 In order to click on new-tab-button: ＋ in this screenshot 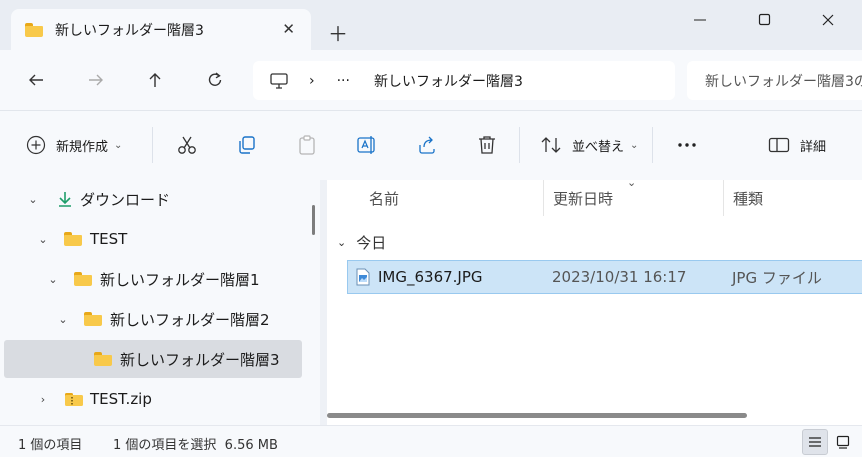, I will do `click(338, 32)`.